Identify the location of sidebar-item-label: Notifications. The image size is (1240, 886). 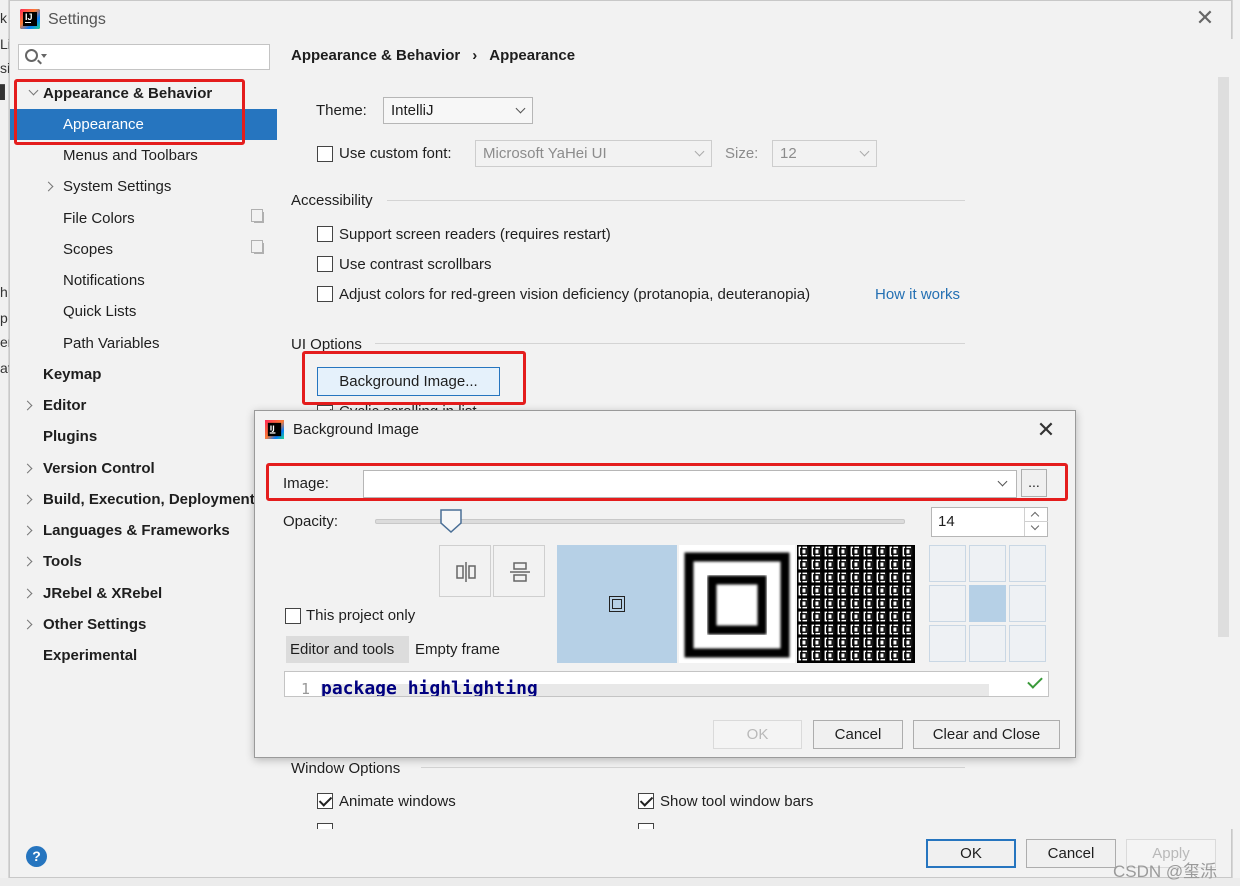
(104, 280).